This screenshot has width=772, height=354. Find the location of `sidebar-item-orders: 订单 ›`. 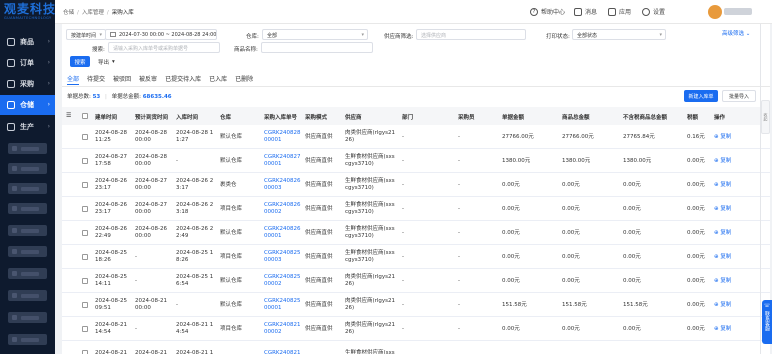

sidebar-item-orders: 订单 › is located at coordinates (27, 63).